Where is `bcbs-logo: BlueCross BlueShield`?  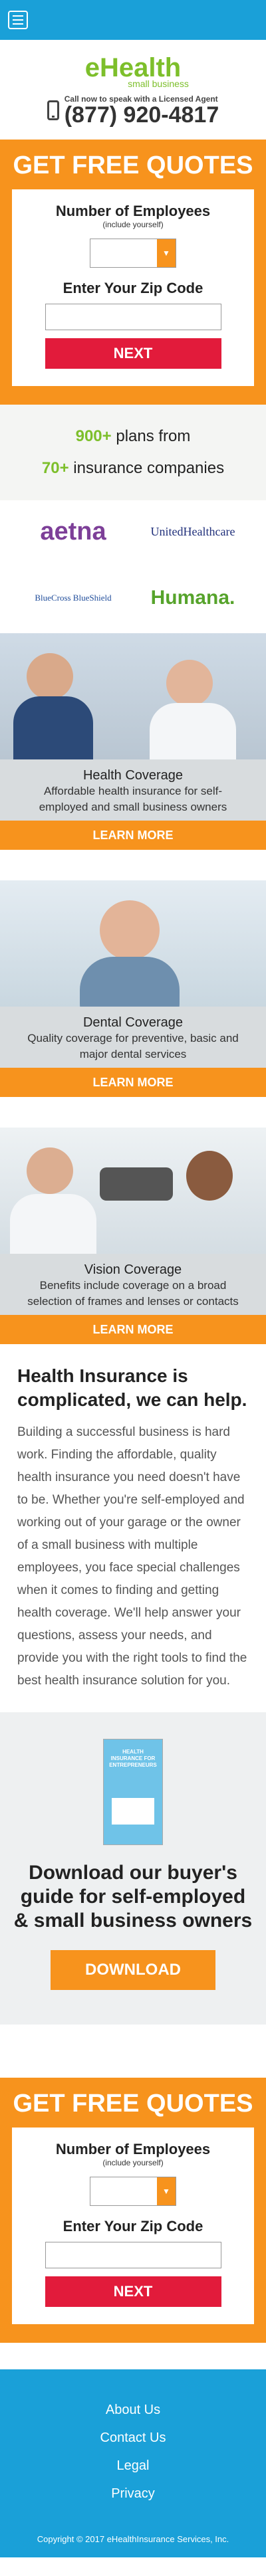 bcbs-logo: BlueCross BlueShield is located at coordinates (73, 598).